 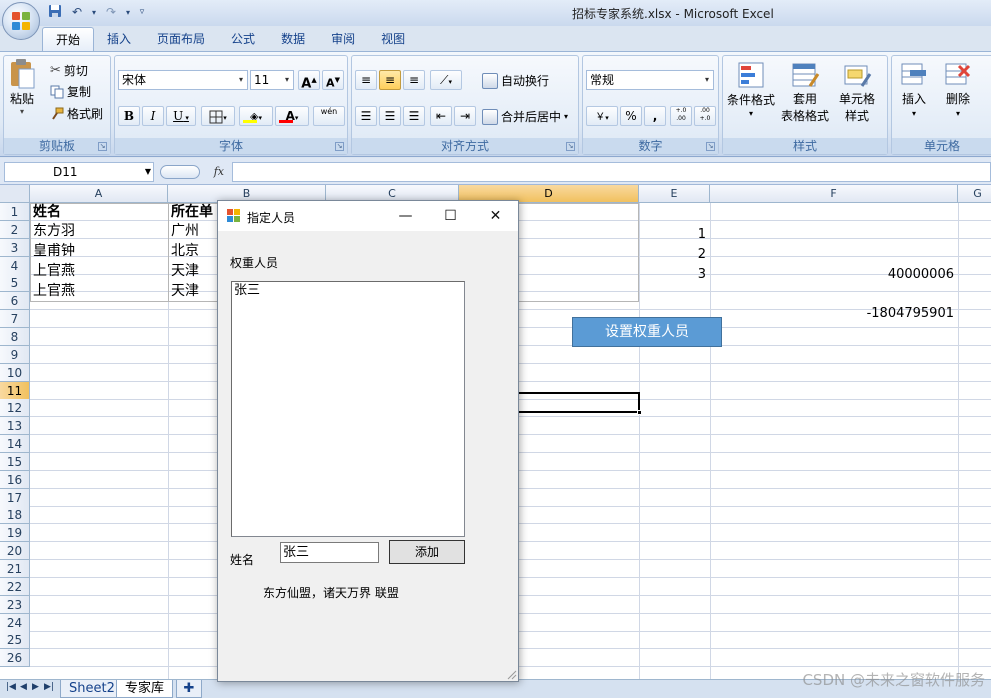 What do you see at coordinates (256, 116) in the screenshot?
I see `fill-color-button: ◈▾` at bounding box center [256, 116].